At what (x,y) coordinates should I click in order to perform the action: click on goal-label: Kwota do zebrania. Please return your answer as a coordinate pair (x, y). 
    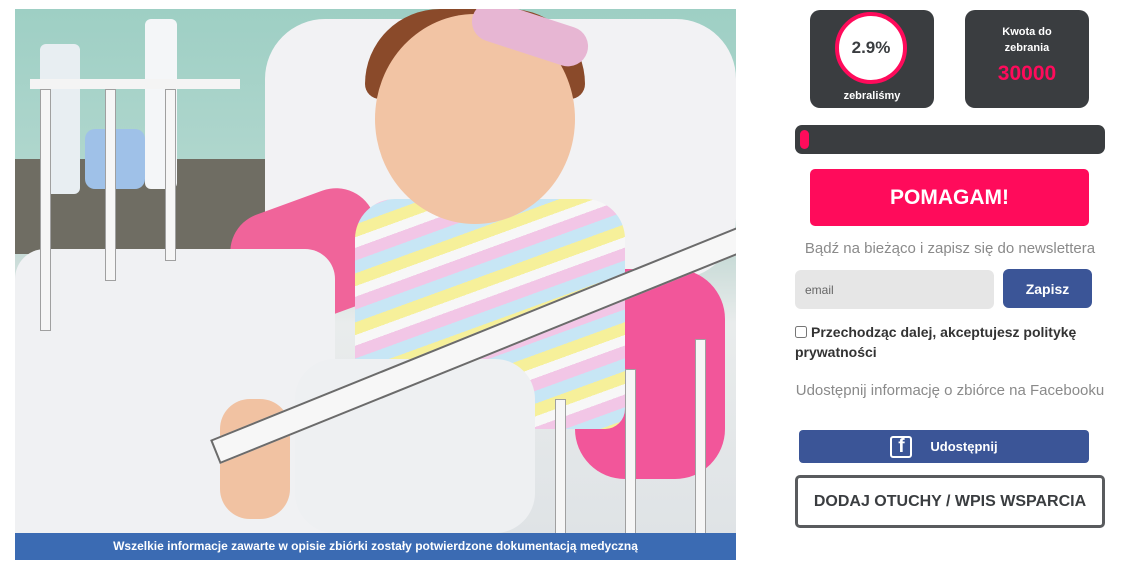
    Looking at the image, I should click on (1027, 40).